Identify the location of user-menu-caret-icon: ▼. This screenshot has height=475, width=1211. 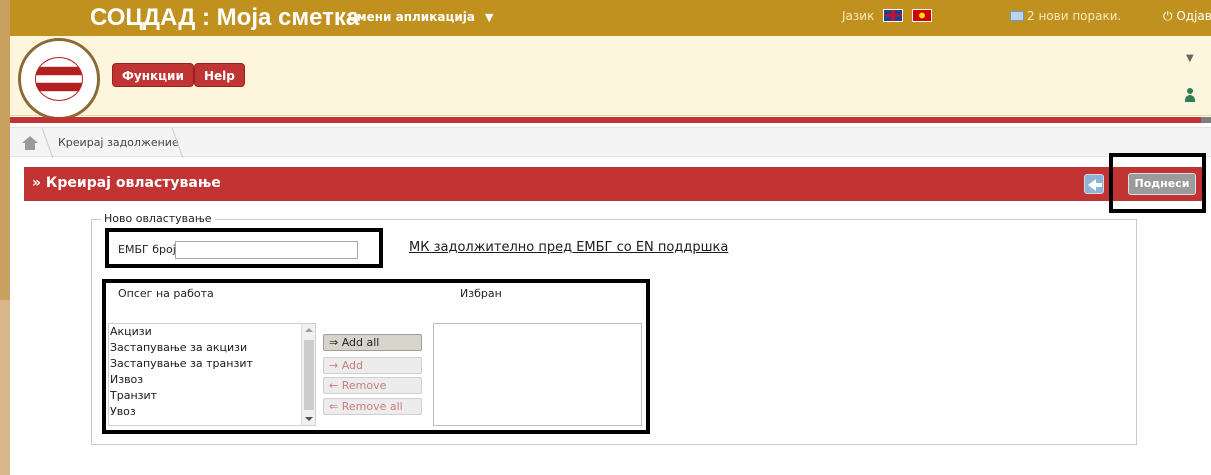
(1190, 58).